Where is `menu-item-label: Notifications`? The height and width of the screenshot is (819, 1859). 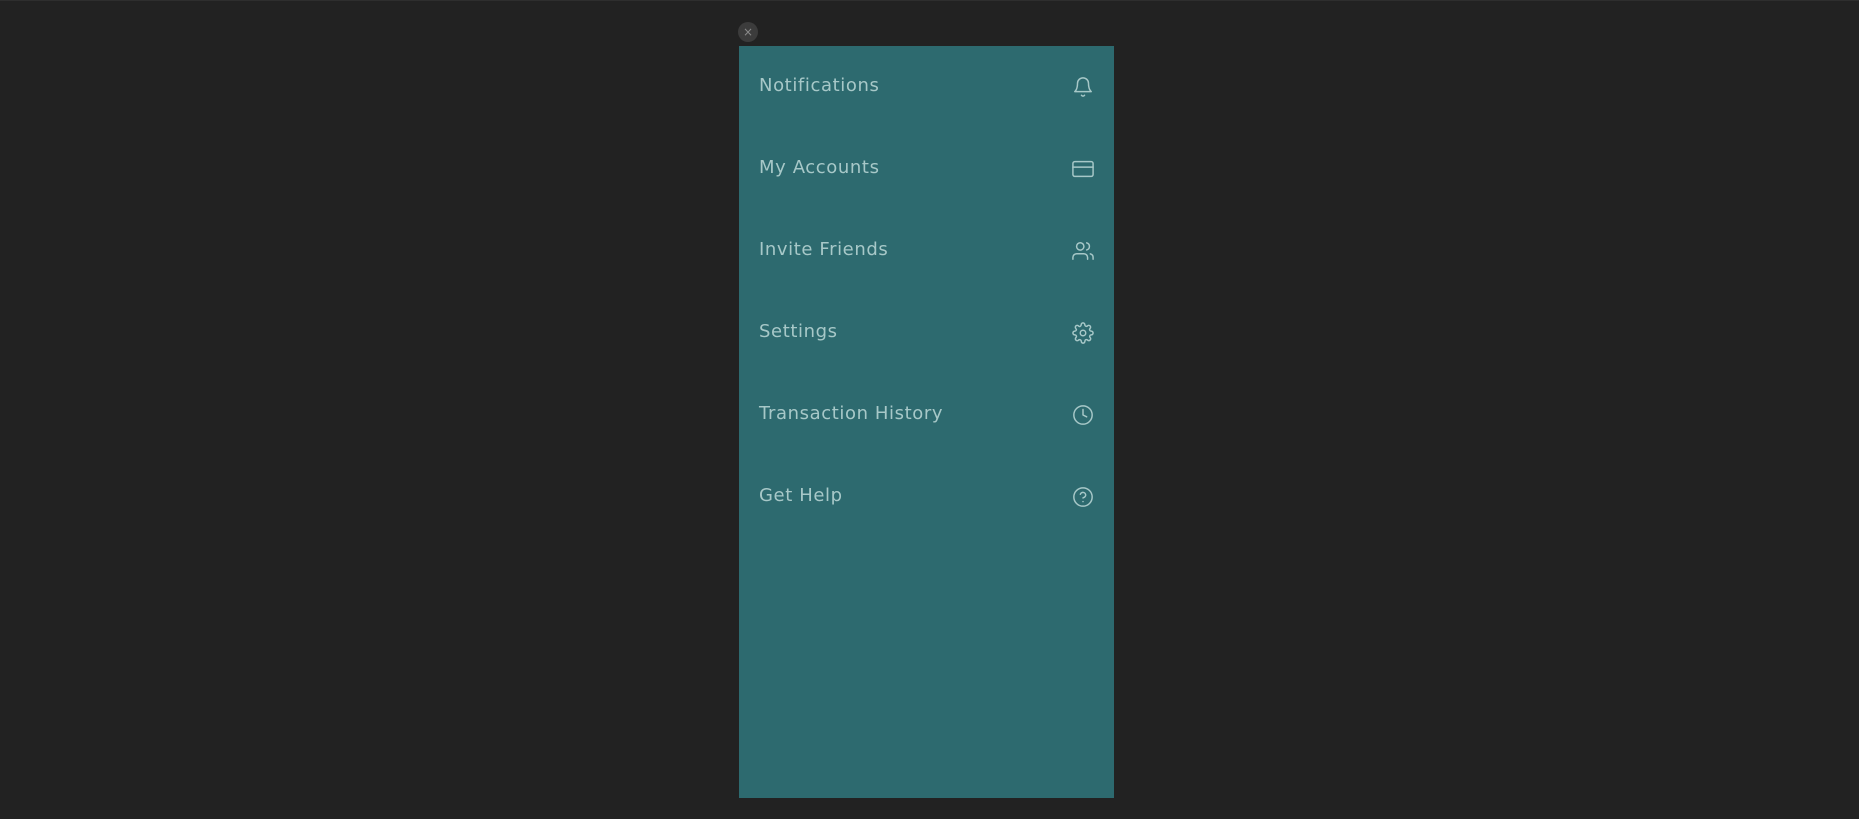
menu-item-label: Notifications is located at coordinates (819, 85).